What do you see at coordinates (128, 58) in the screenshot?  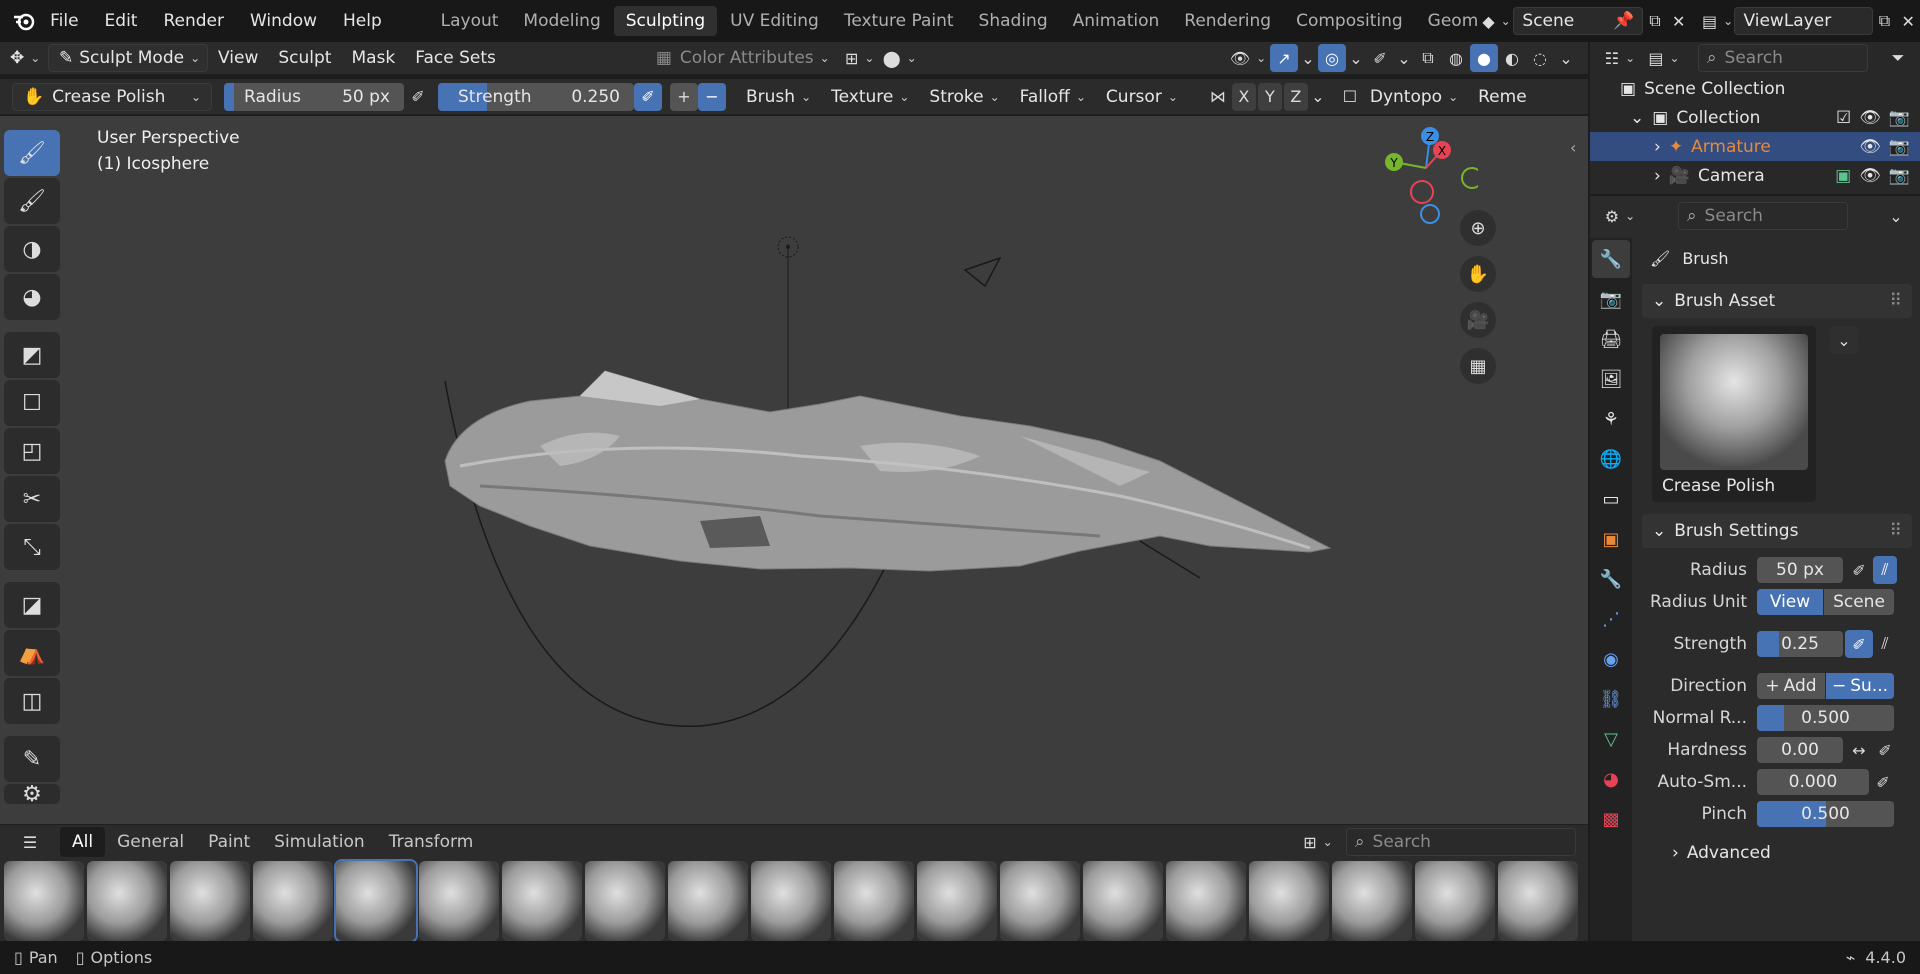 I see `mode-selector: ✎ Sculpt Mode ⌄` at bounding box center [128, 58].